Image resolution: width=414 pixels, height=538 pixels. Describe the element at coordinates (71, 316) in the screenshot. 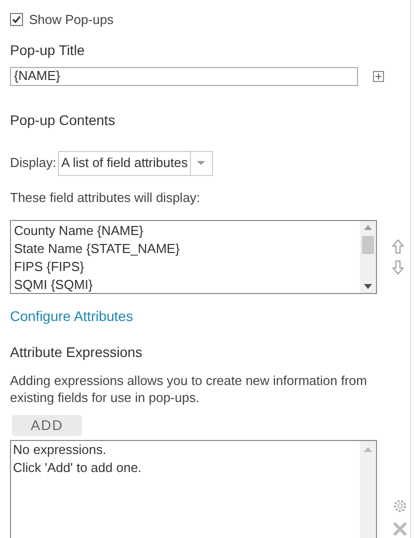

I see `configure-attributes-link: Configure Attributes` at that location.